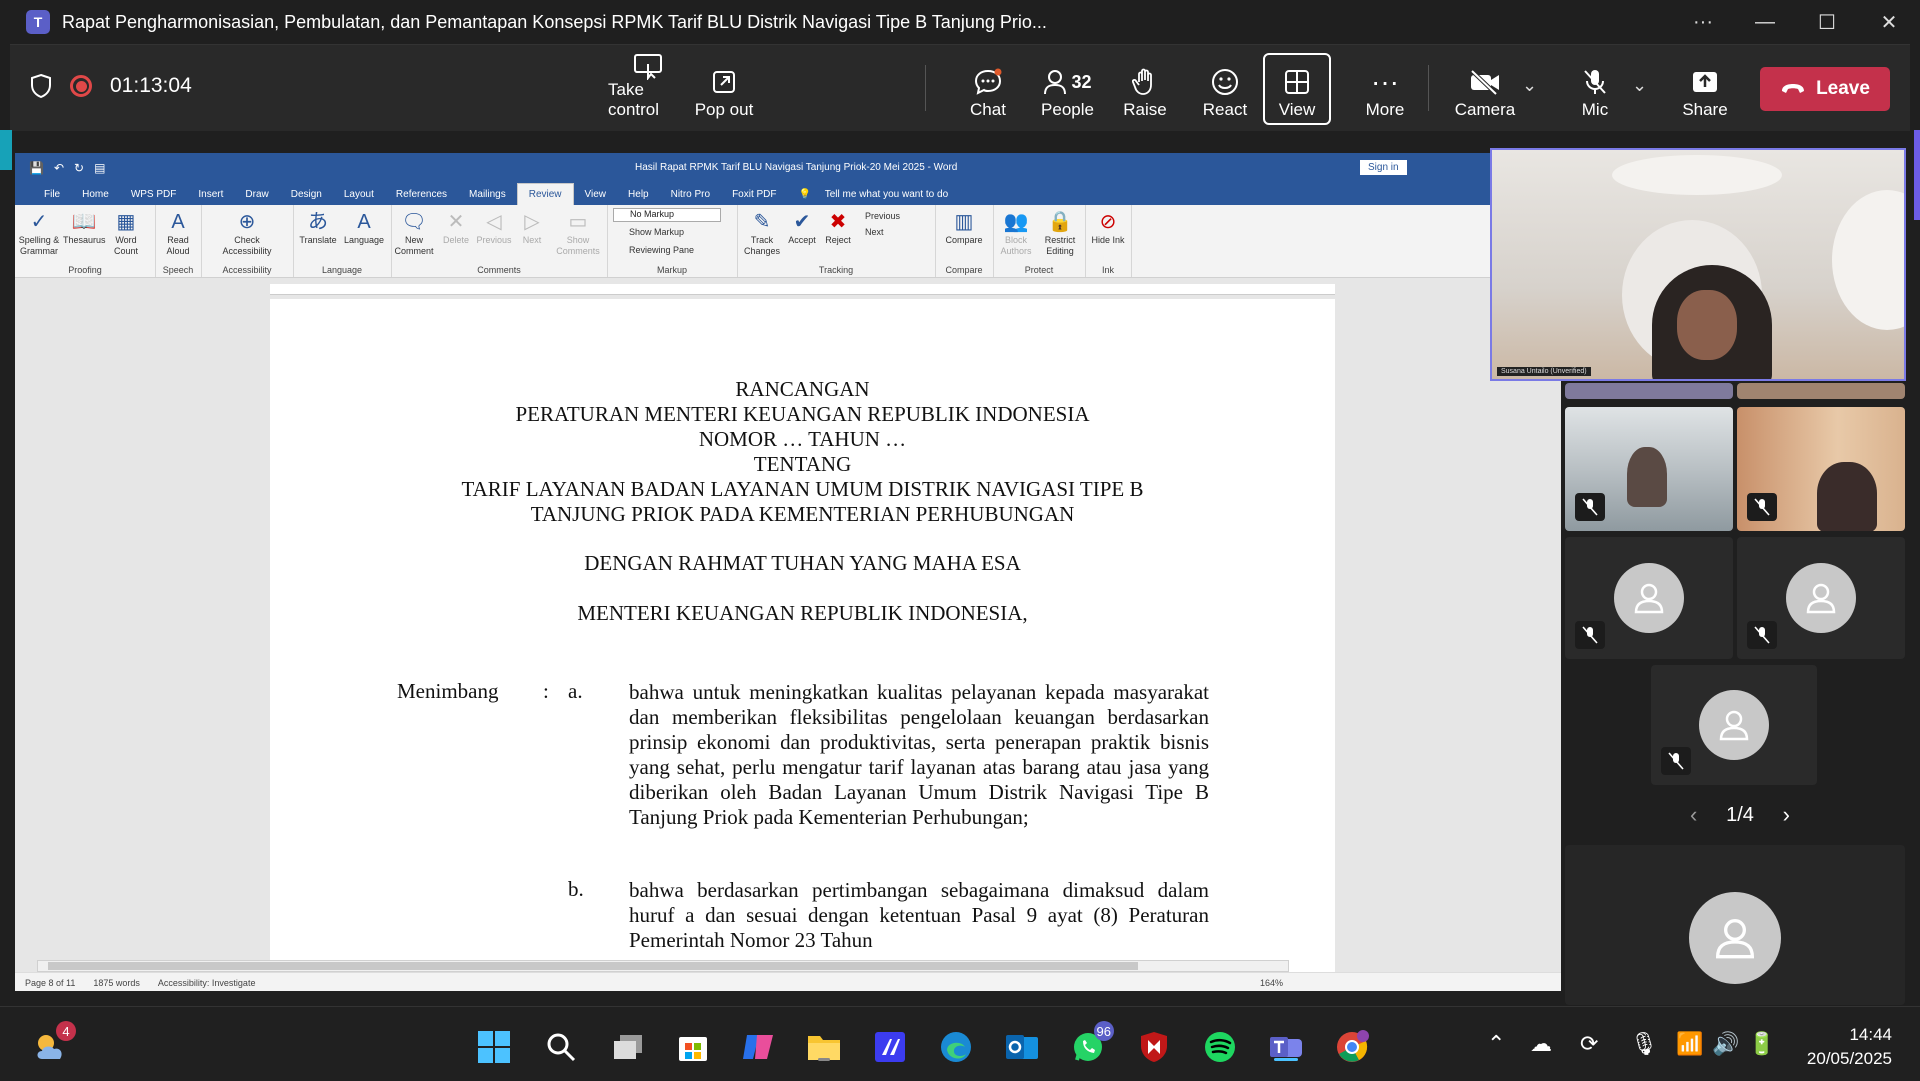  What do you see at coordinates (964, 227) in the screenshot?
I see `compare-button: ▥ Compare` at bounding box center [964, 227].